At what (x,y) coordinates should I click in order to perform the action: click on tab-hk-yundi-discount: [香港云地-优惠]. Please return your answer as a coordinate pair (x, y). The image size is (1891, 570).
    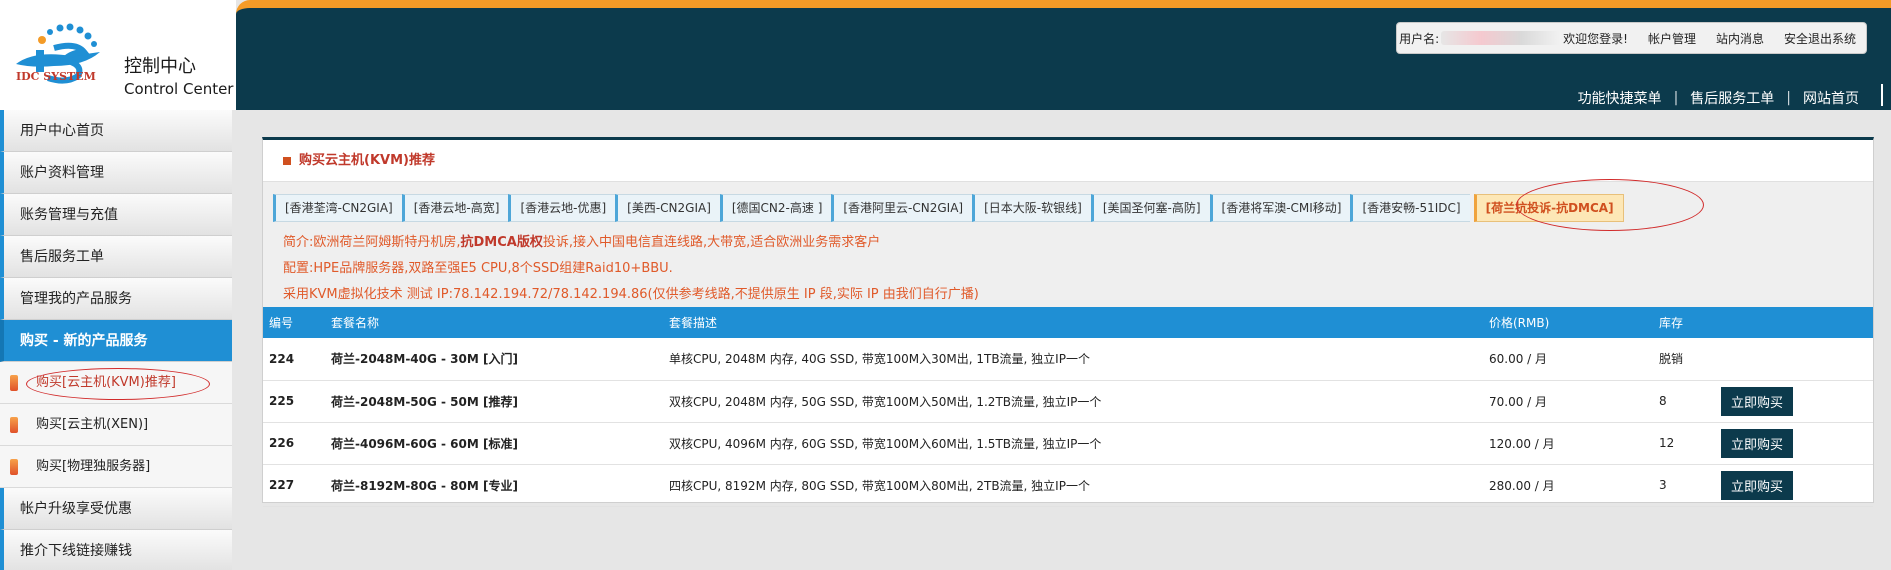
    Looking at the image, I should click on (562, 208).